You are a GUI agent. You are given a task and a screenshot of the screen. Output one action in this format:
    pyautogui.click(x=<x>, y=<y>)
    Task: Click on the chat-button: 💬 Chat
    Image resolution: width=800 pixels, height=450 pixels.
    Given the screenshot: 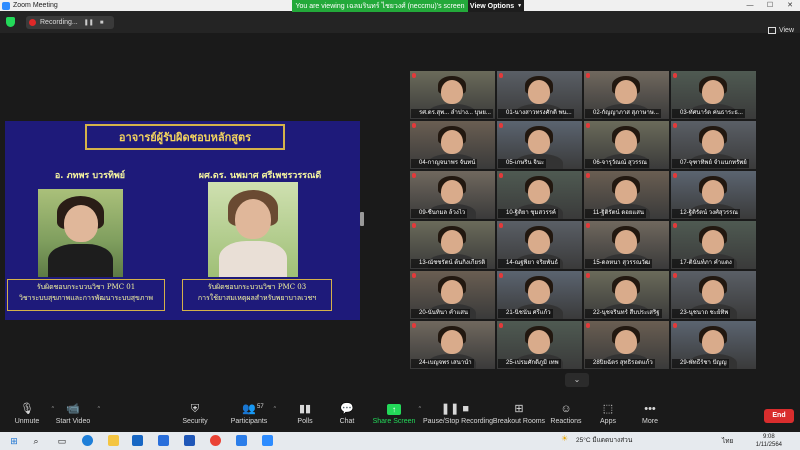 What is the action you would take?
    pyautogui.click(x=347, y=416)
    